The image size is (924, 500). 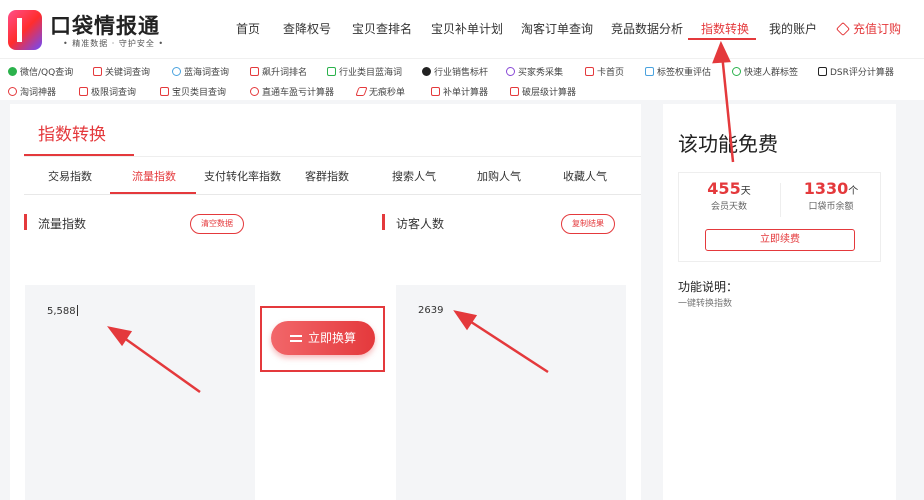 I want to click on tab-traffic-index: 流量指数, so click(x=154, y=176).